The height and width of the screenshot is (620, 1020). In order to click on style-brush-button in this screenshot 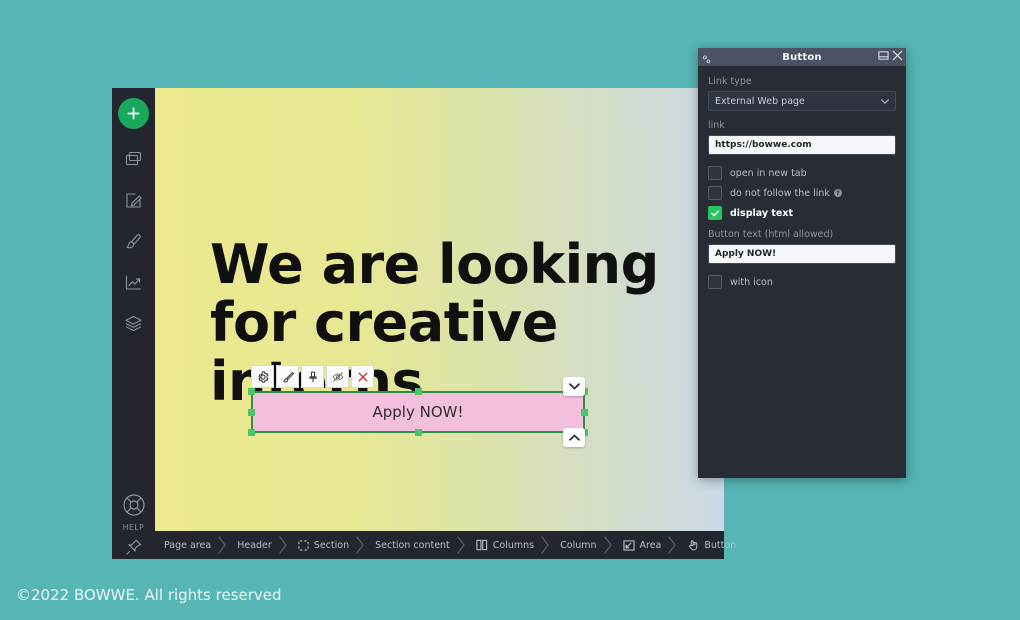, I will do `click(287, 376)`.